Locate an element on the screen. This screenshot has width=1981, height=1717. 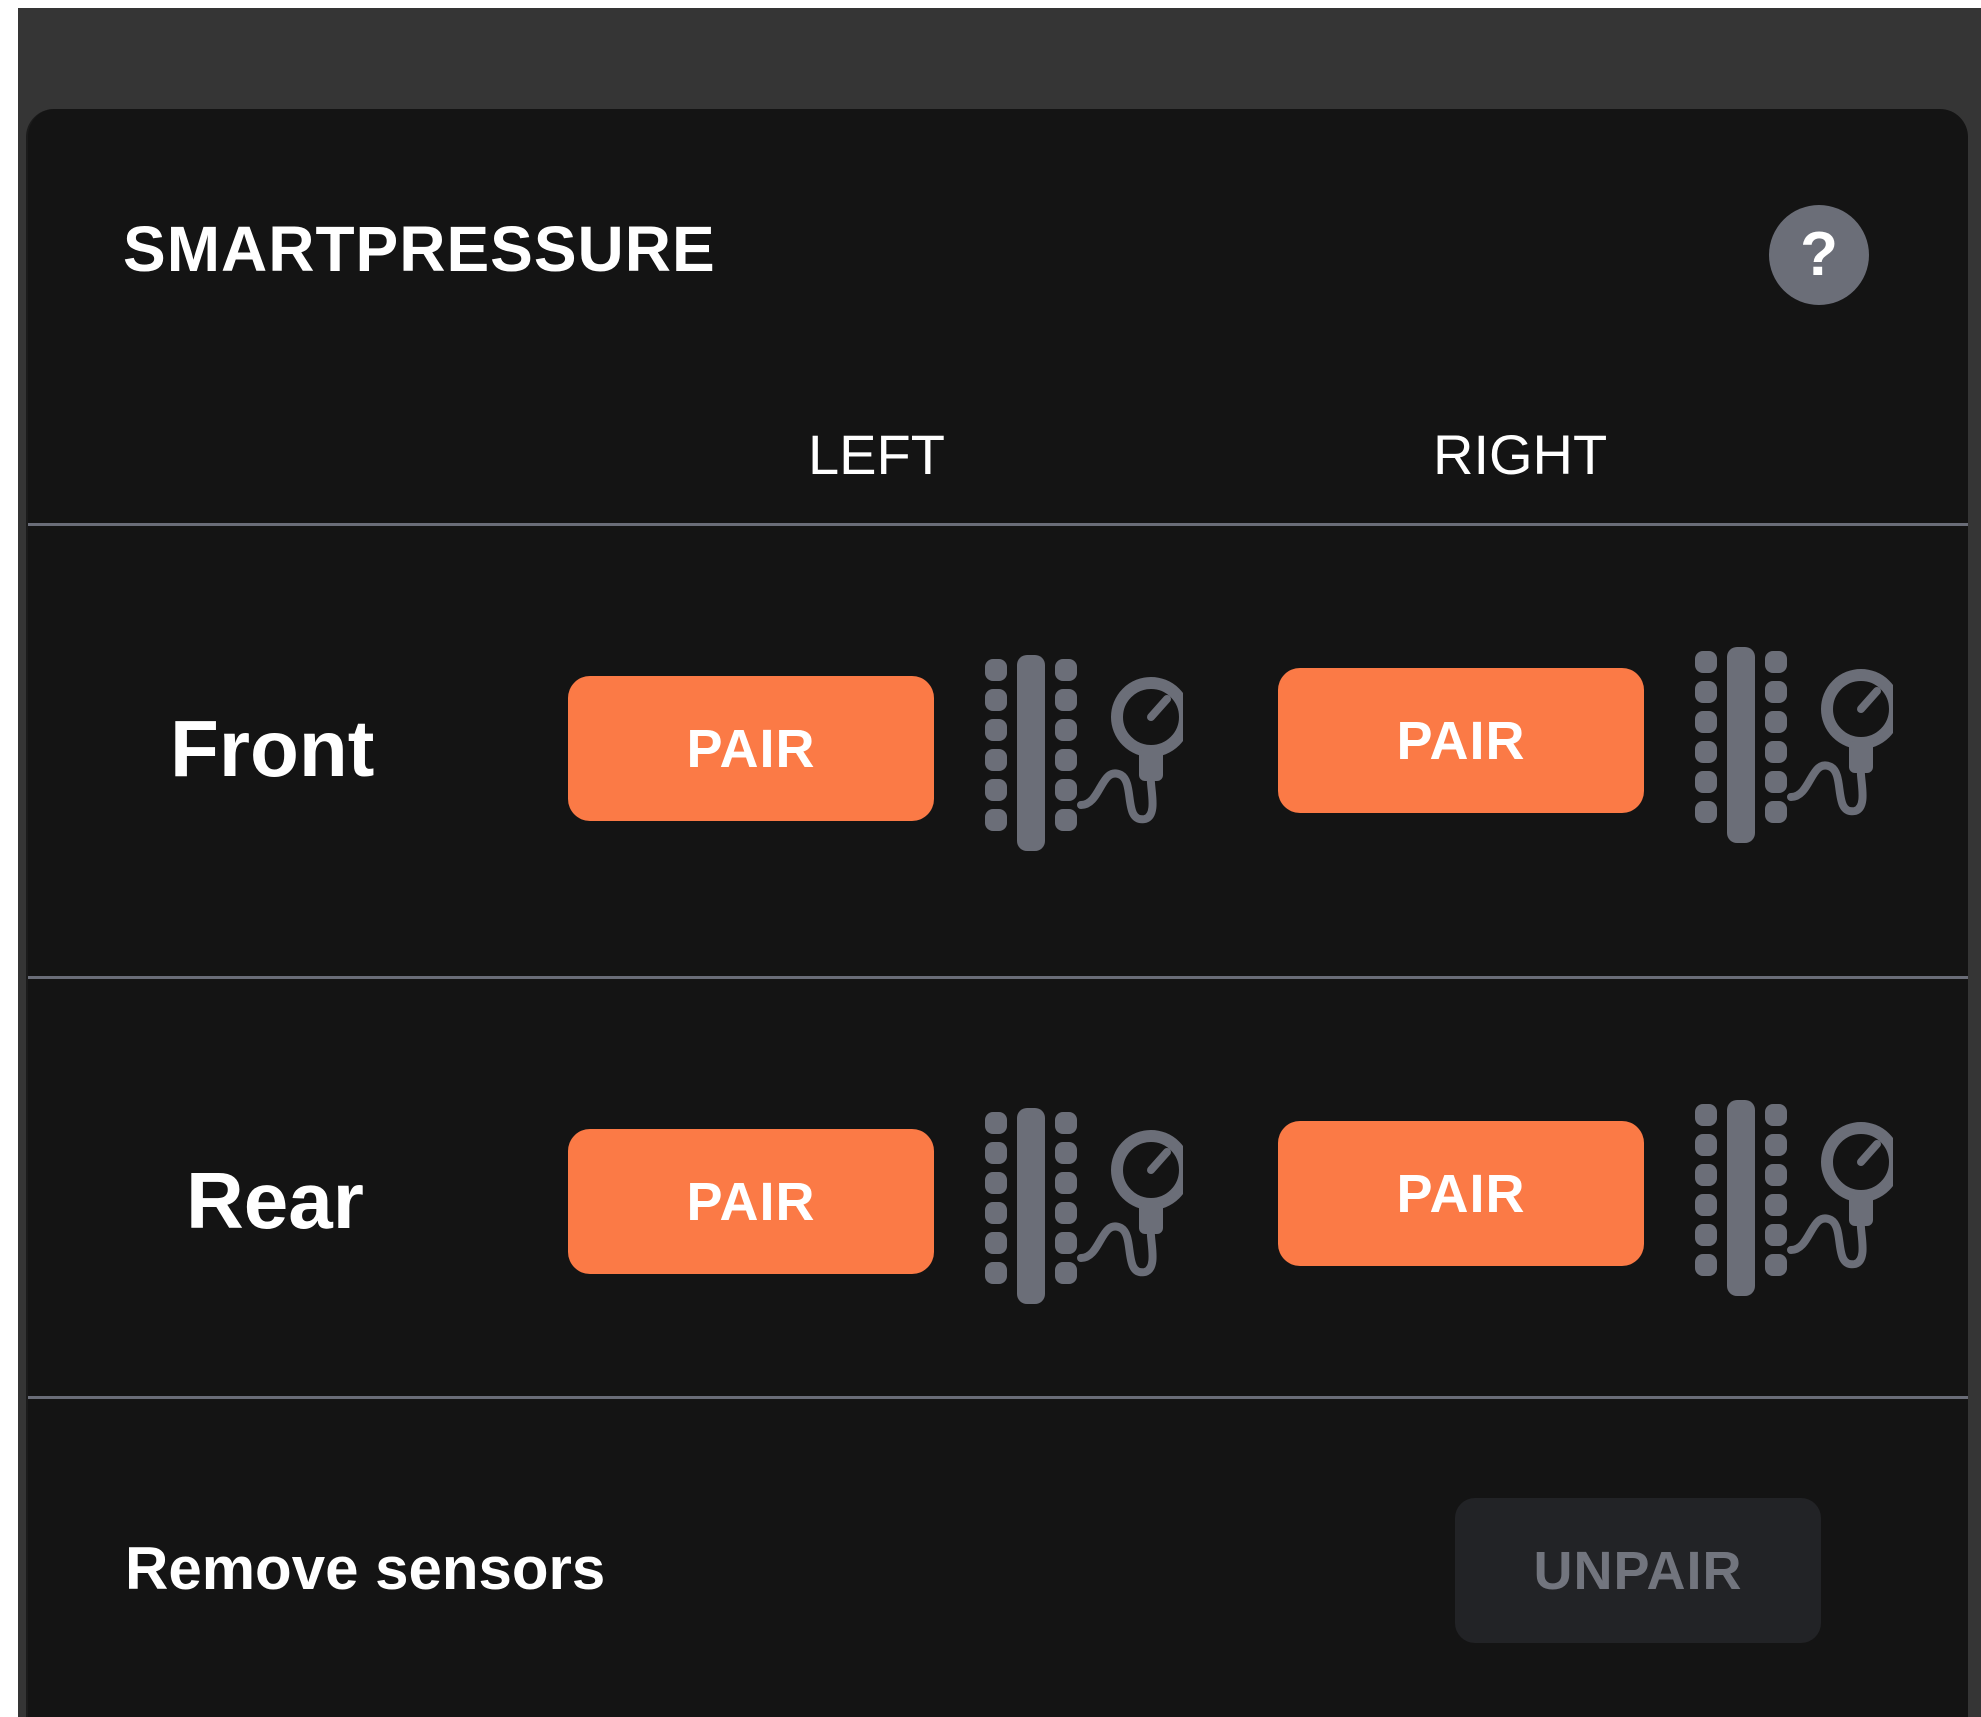
help-button: ? is located at coordinates (1819, 255).